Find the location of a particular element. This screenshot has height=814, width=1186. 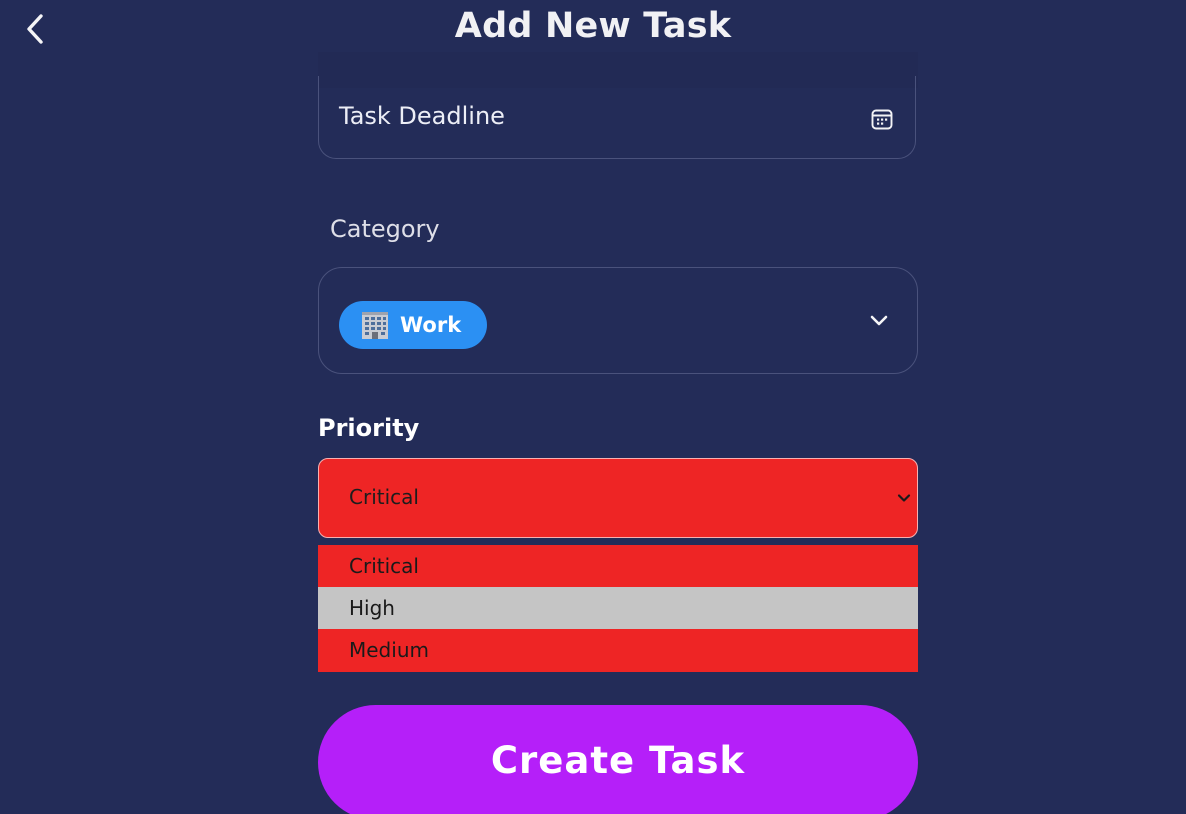

priority-select: Critical is located at coordinates (618, 498).